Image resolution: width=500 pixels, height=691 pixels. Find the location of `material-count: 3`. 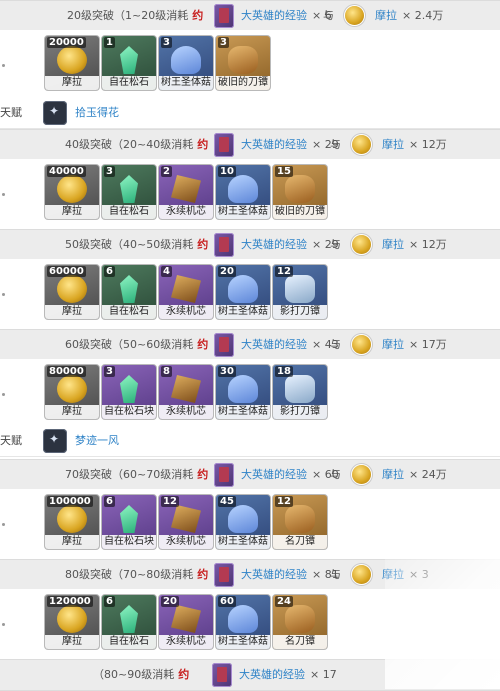

material-count: 3 is located at coordinates (109, 171).